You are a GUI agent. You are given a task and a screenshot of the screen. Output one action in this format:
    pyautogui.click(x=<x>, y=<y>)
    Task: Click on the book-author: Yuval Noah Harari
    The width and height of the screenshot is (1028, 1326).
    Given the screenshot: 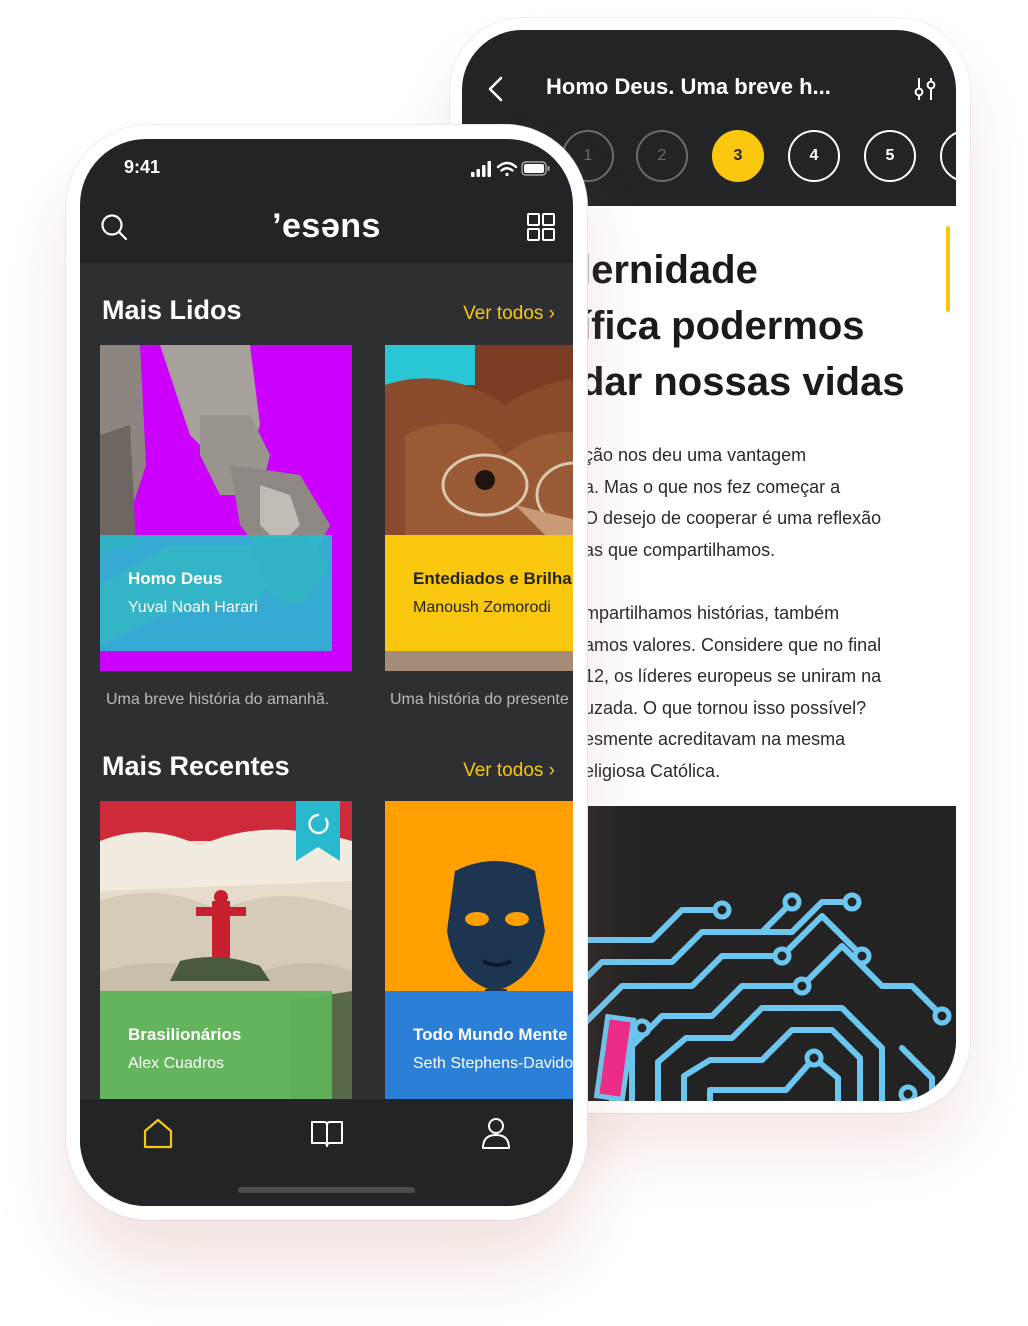 What is the action you would take?
    pyautogui.click(x=193, y=607)
    